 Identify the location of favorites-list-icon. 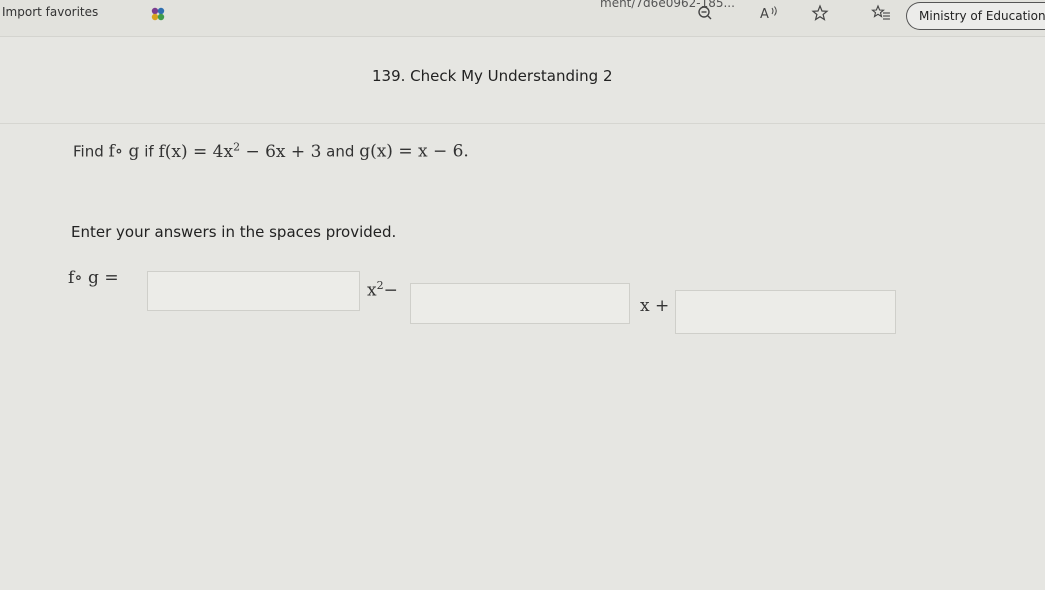
(881, 13).